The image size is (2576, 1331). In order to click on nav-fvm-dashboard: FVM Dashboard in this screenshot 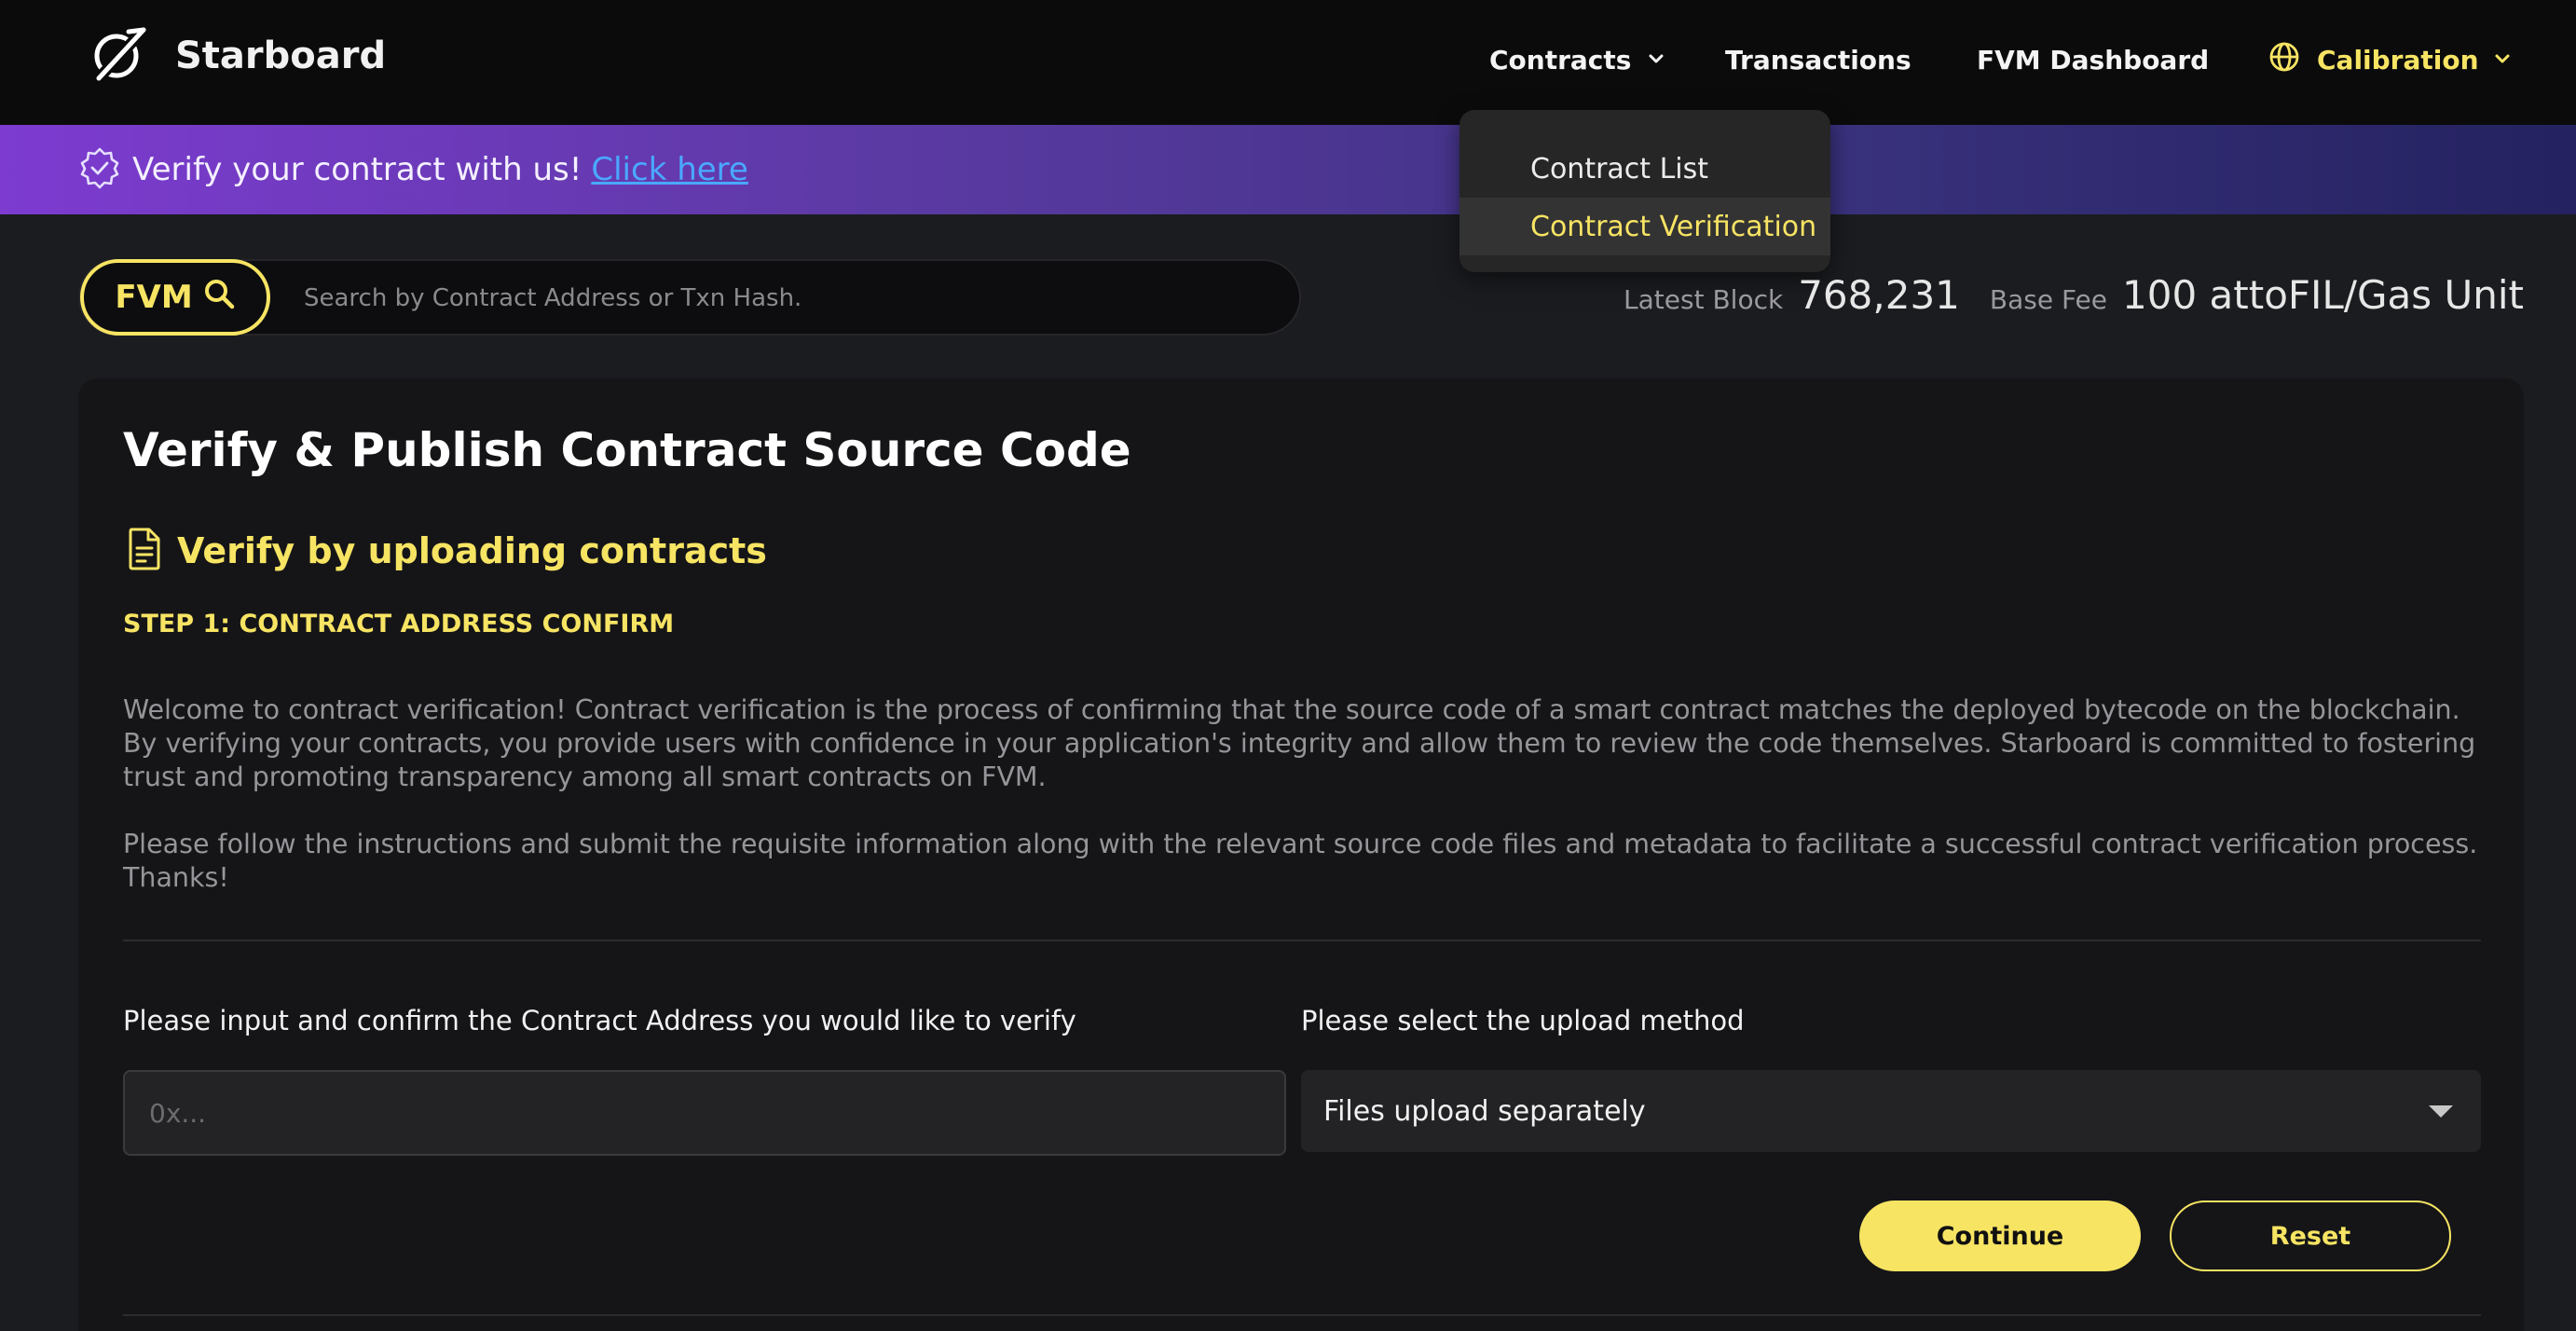, I will do `click(2093, 60)`.